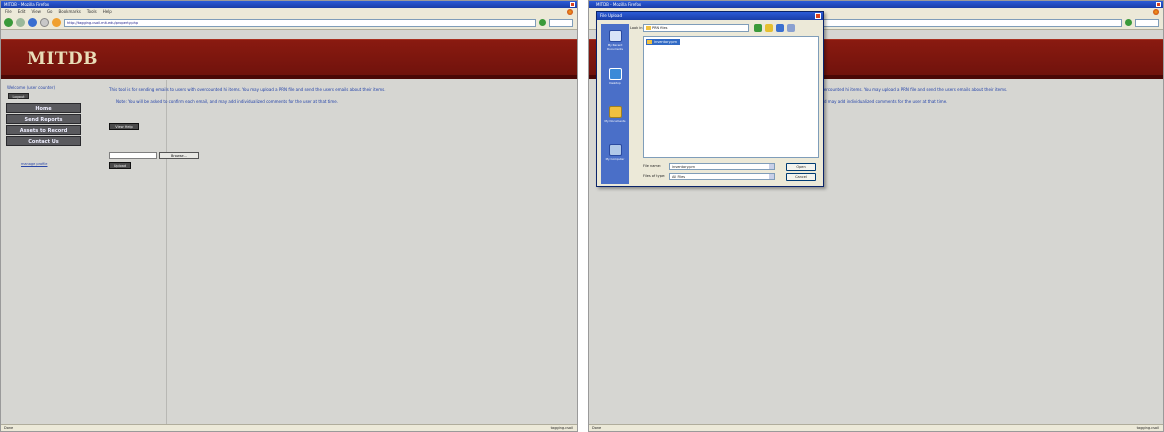 The width and height of the screenshot is (1164, 432). What do you see at coordinates (660, 28) in the screenshot?
I see `look-in-value: PRN files` at bounding box center [660, 28].